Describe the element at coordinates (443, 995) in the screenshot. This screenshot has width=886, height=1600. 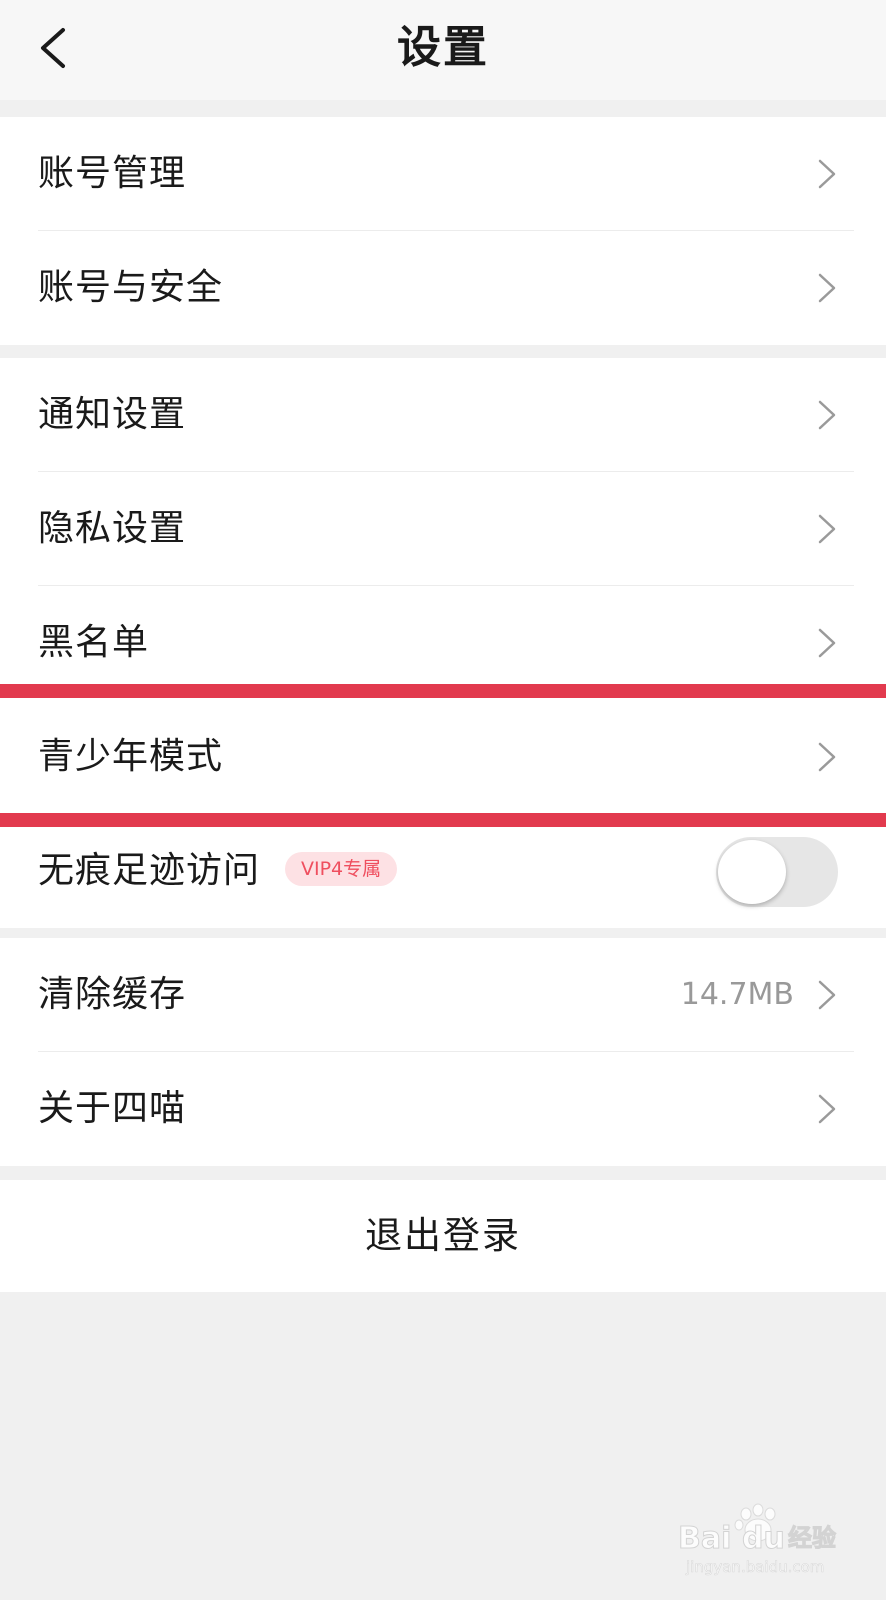
I see `settings-item-clear-cache: 清除缓存 14.7MB` at that location.